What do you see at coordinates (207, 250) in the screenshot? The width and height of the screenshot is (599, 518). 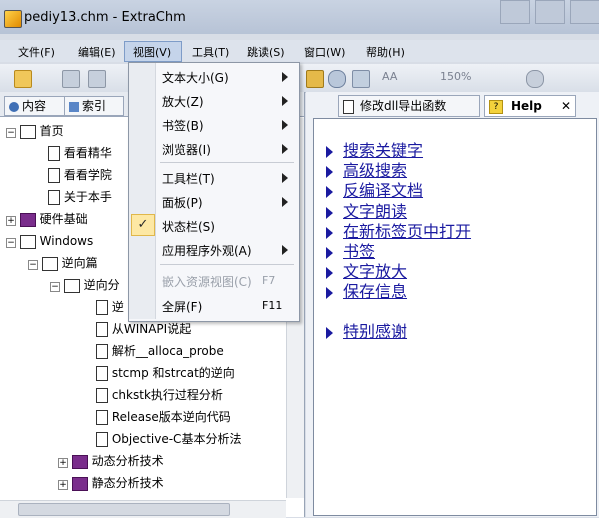 I see `menu-item-app-appearance: 应用程序外观(A)` at bounding box center [207, 250].